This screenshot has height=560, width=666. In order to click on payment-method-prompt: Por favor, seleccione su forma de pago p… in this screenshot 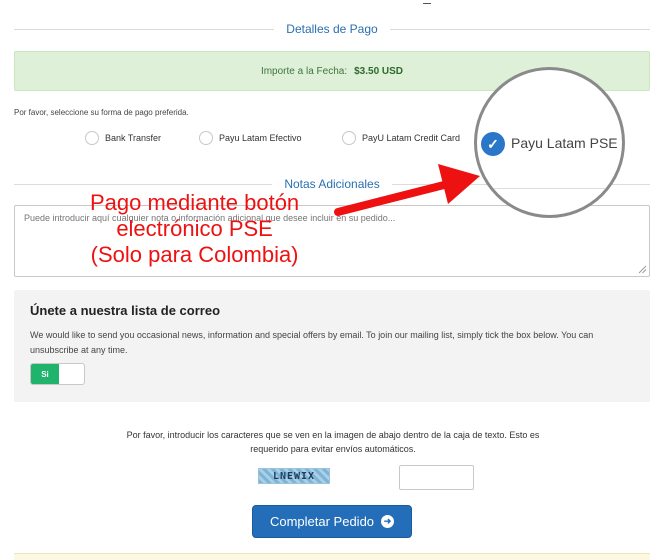, I will do `click(101, 112)`.